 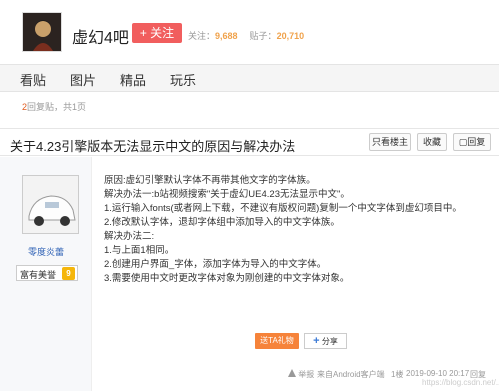 I want to click on reply-button: ▢回复, so click(x=472, y=142).